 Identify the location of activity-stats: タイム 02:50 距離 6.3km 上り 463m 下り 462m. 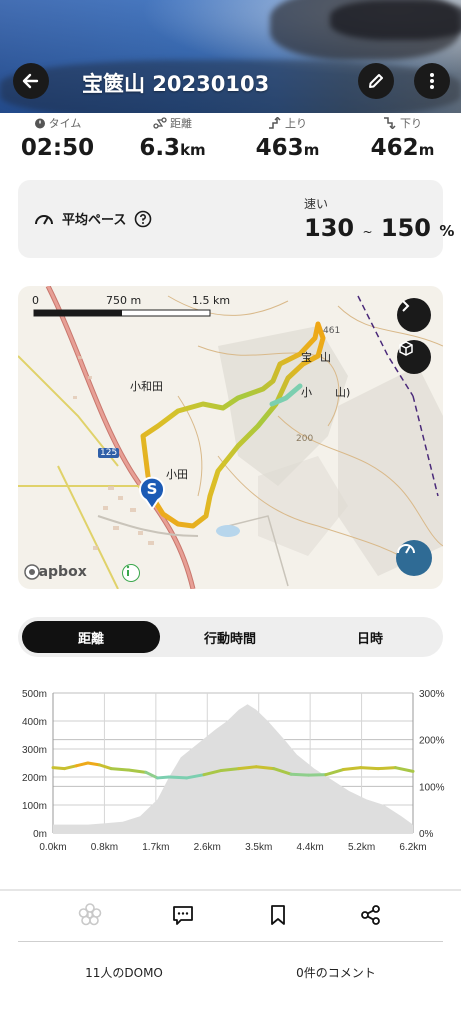
(230, 143).